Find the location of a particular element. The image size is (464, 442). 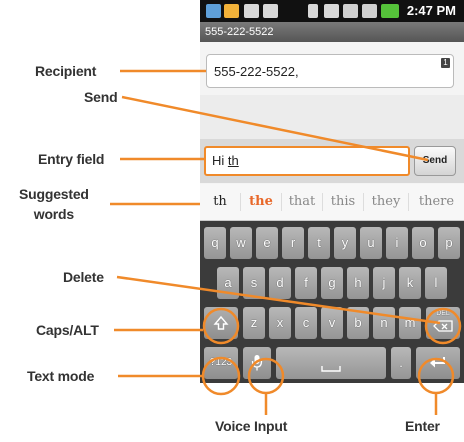

delete-key: DEL is located at coordinates (443, 323).